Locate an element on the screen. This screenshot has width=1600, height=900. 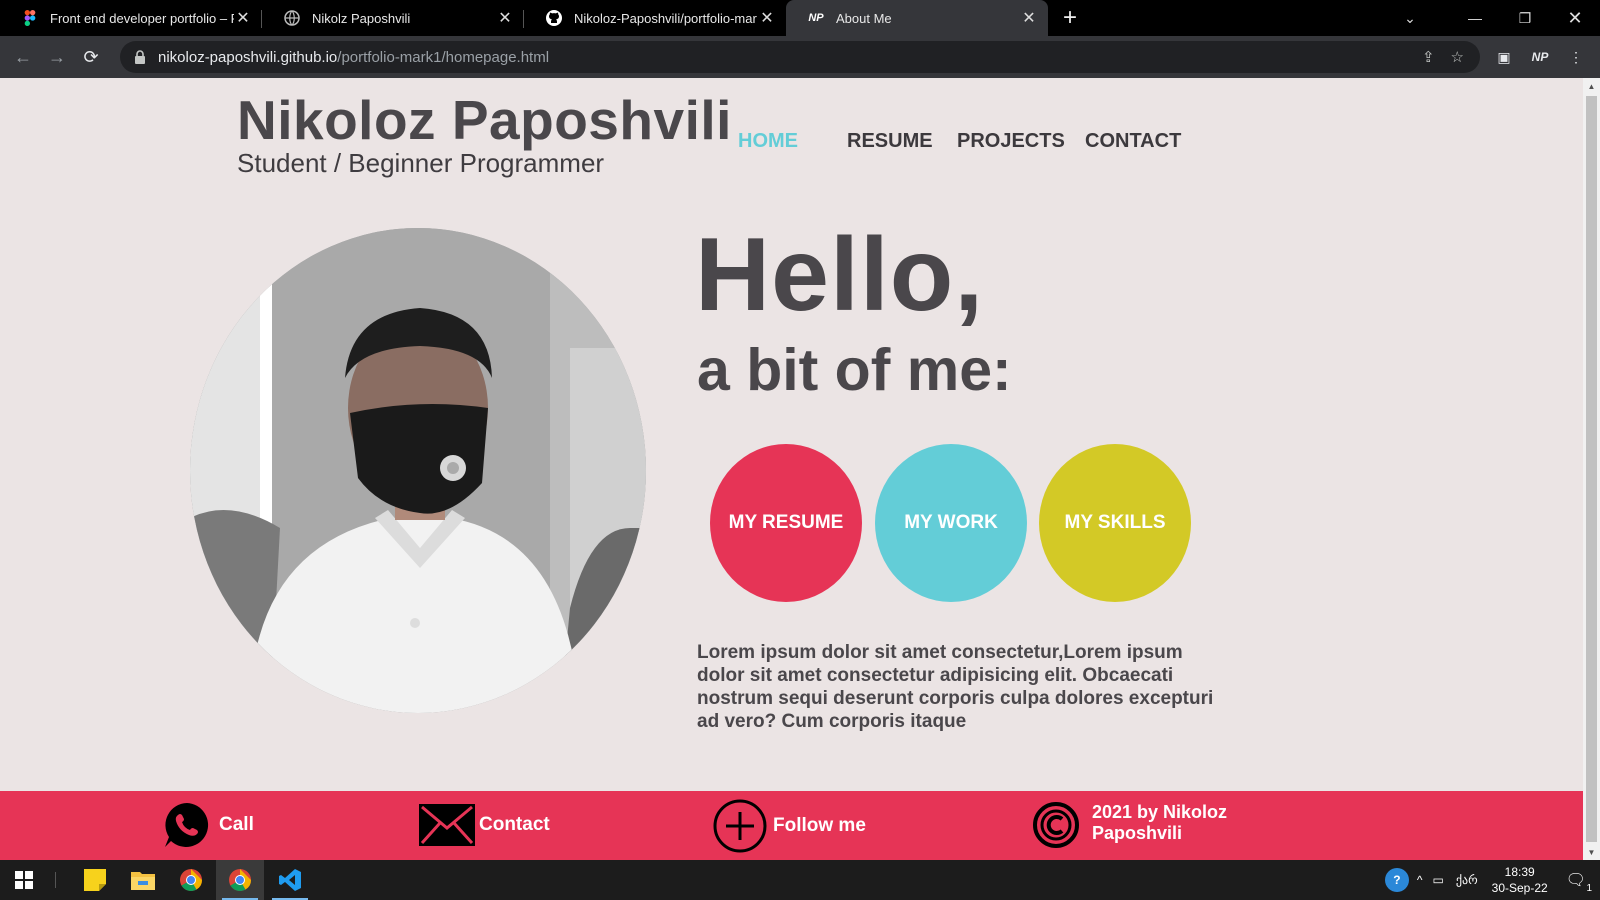
lock-icon is located at coordinates (140, 57).